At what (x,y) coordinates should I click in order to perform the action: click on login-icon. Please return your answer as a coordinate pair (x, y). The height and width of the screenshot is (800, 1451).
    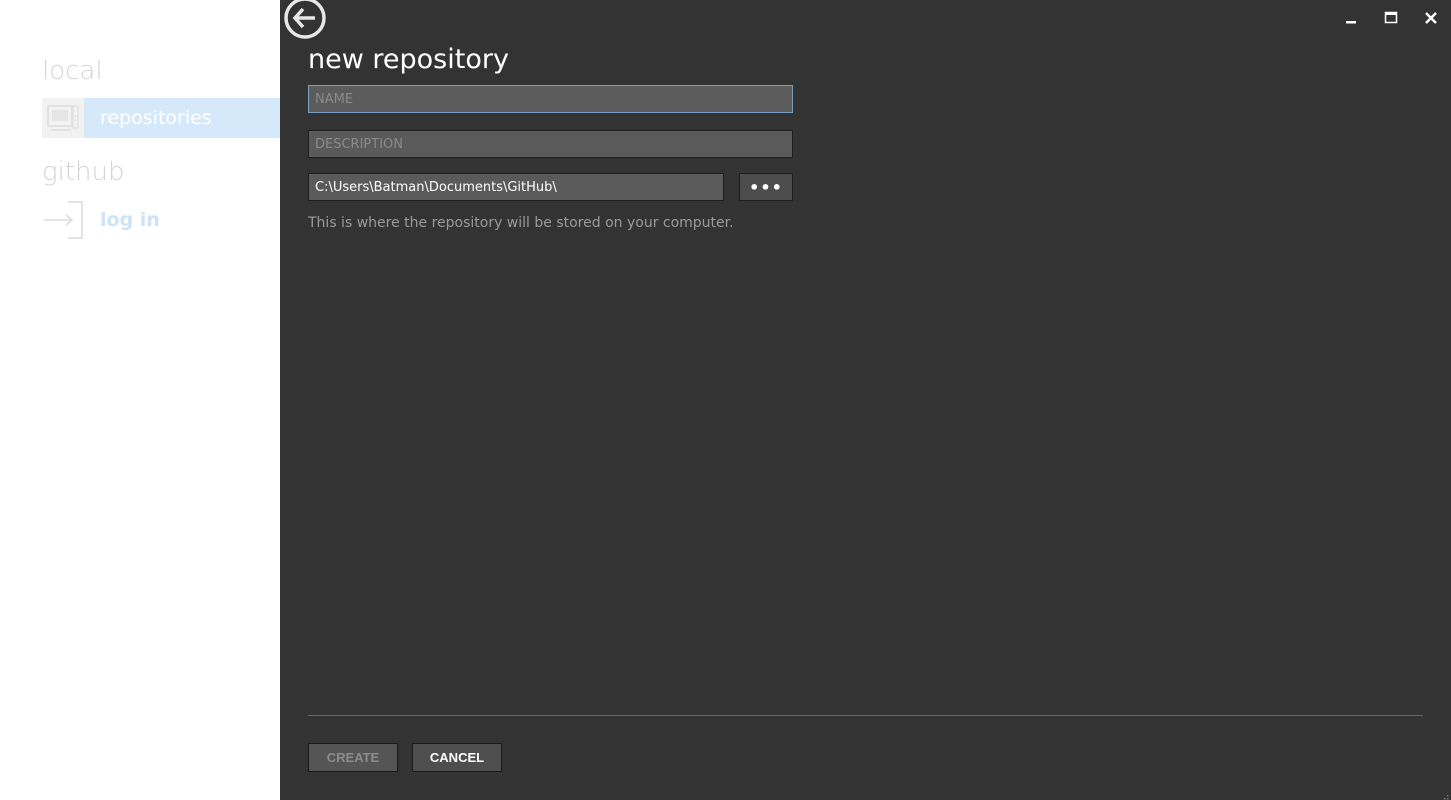
    Looking at the image, I should click on (63, 220).